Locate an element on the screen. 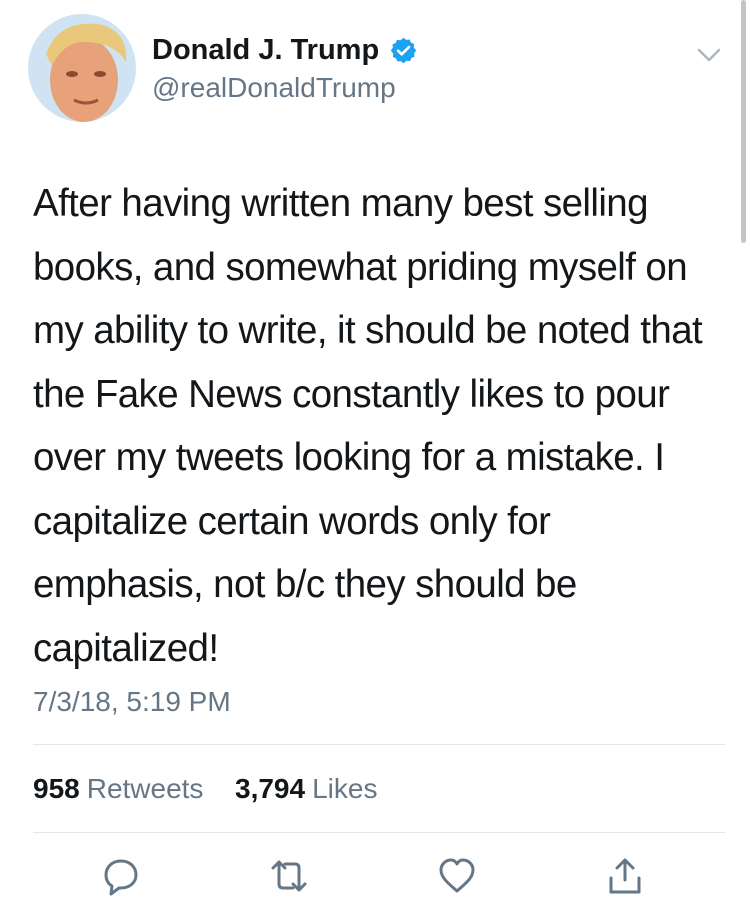 The width and height of the screenshot is (750, 911). retweets-label: Retweets is located at coordinates (145, 788).